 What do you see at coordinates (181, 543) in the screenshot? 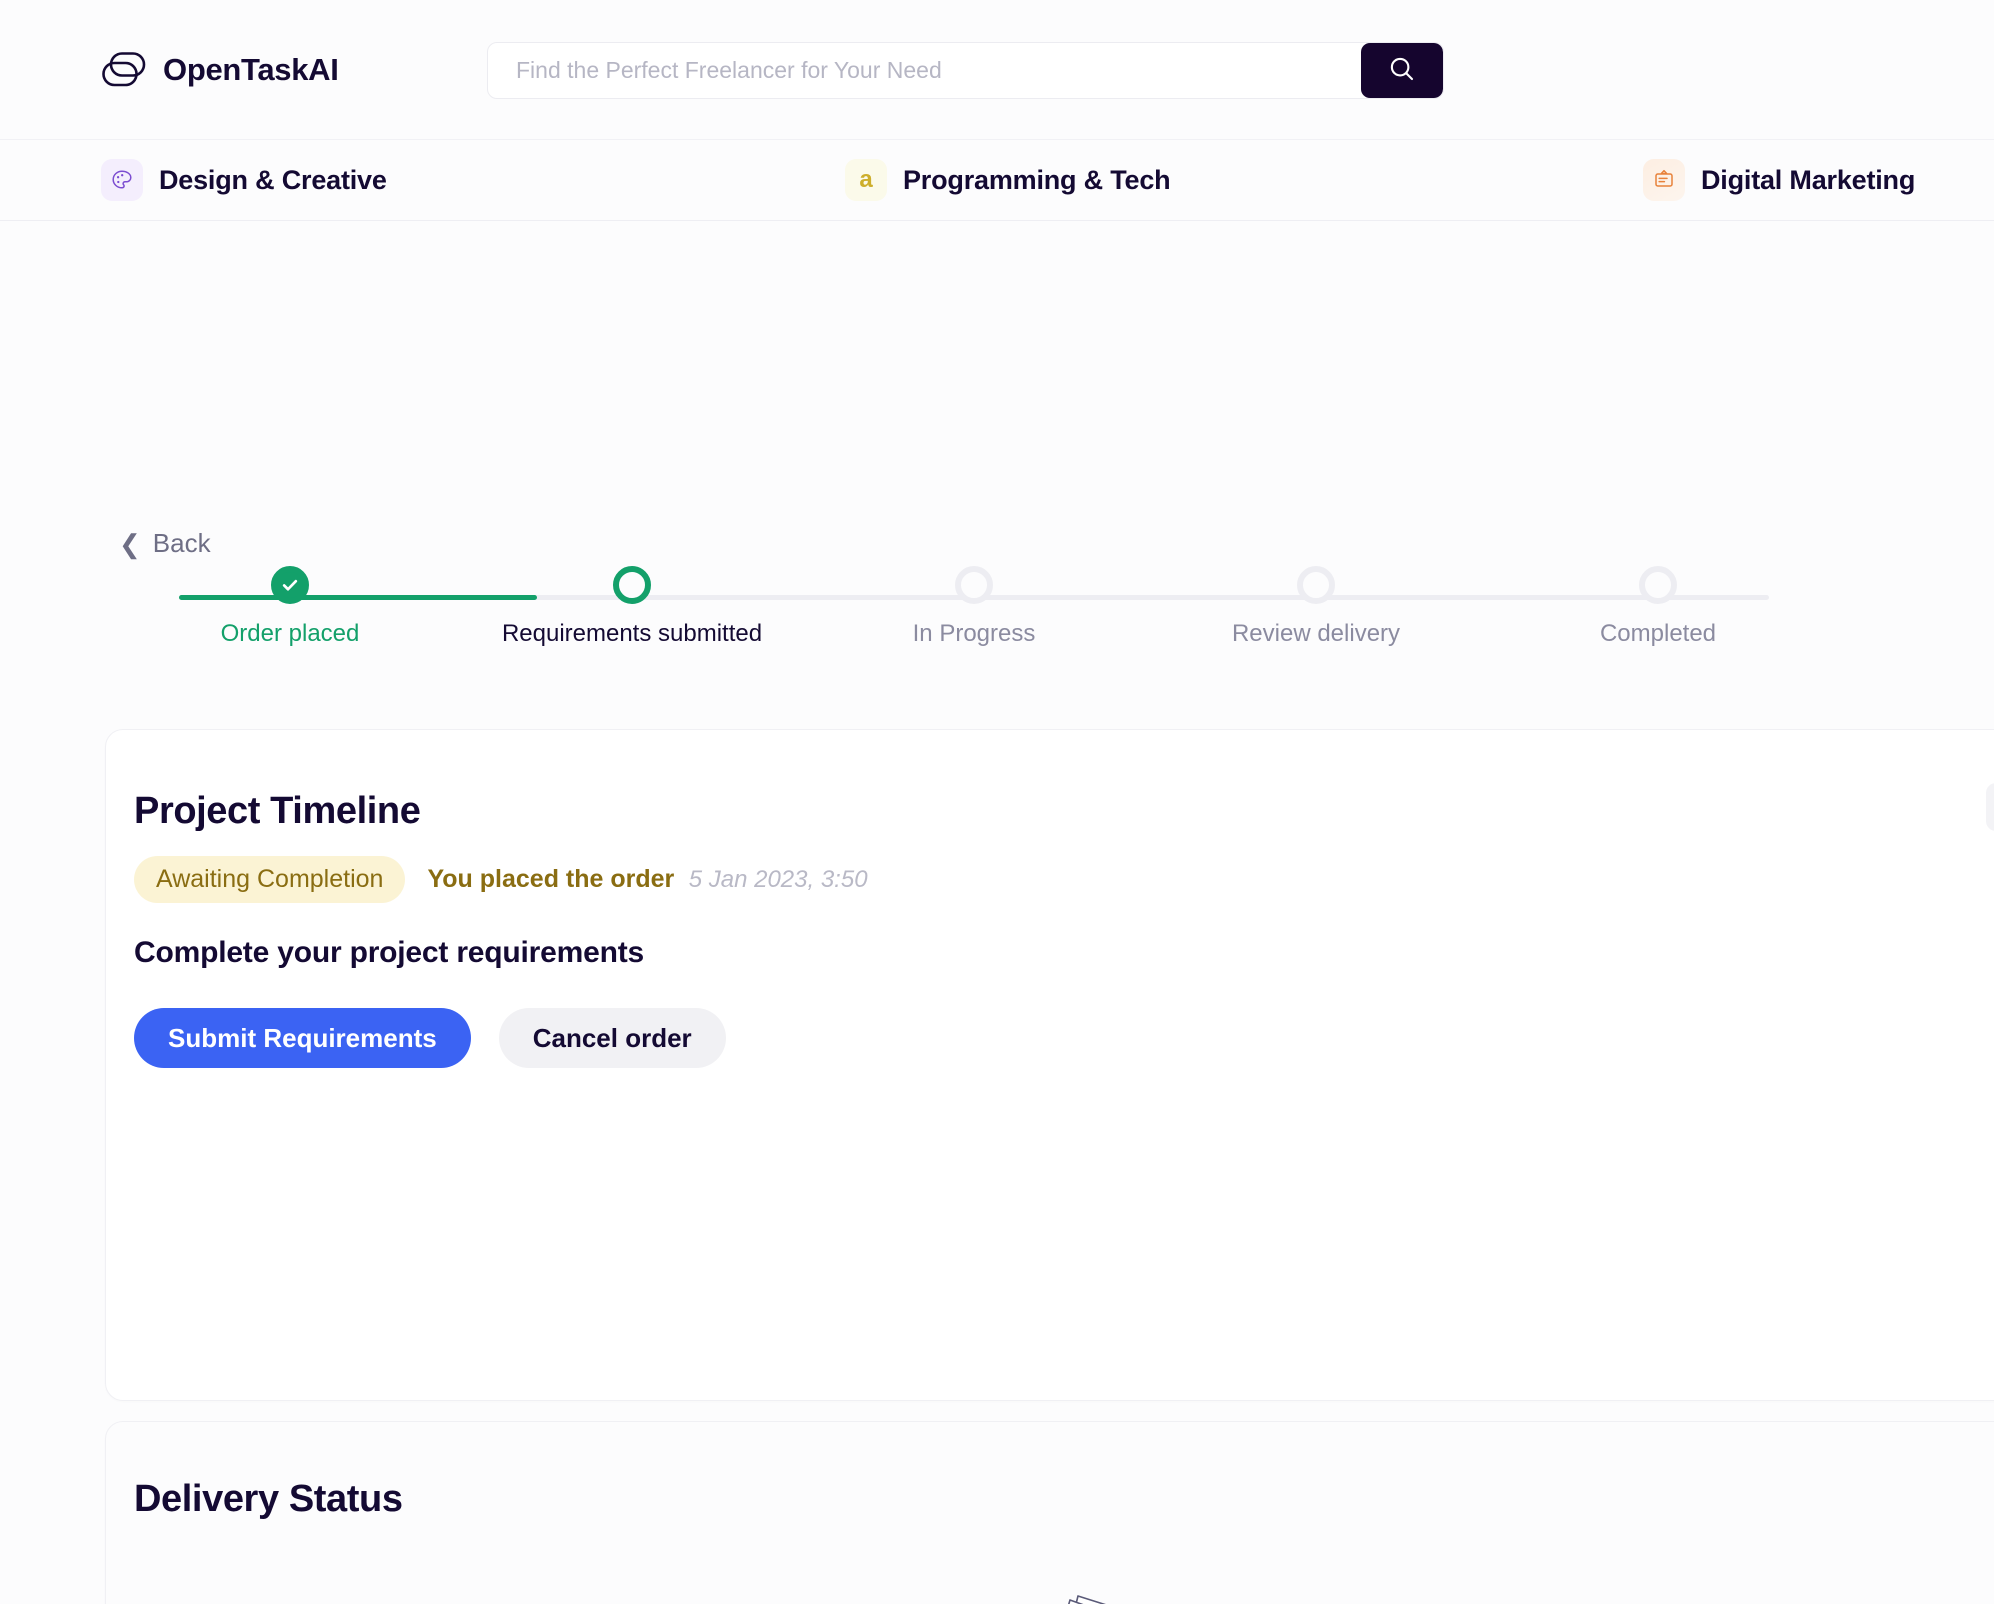
I see `back-label: Back` at bounding box center [181, 543].